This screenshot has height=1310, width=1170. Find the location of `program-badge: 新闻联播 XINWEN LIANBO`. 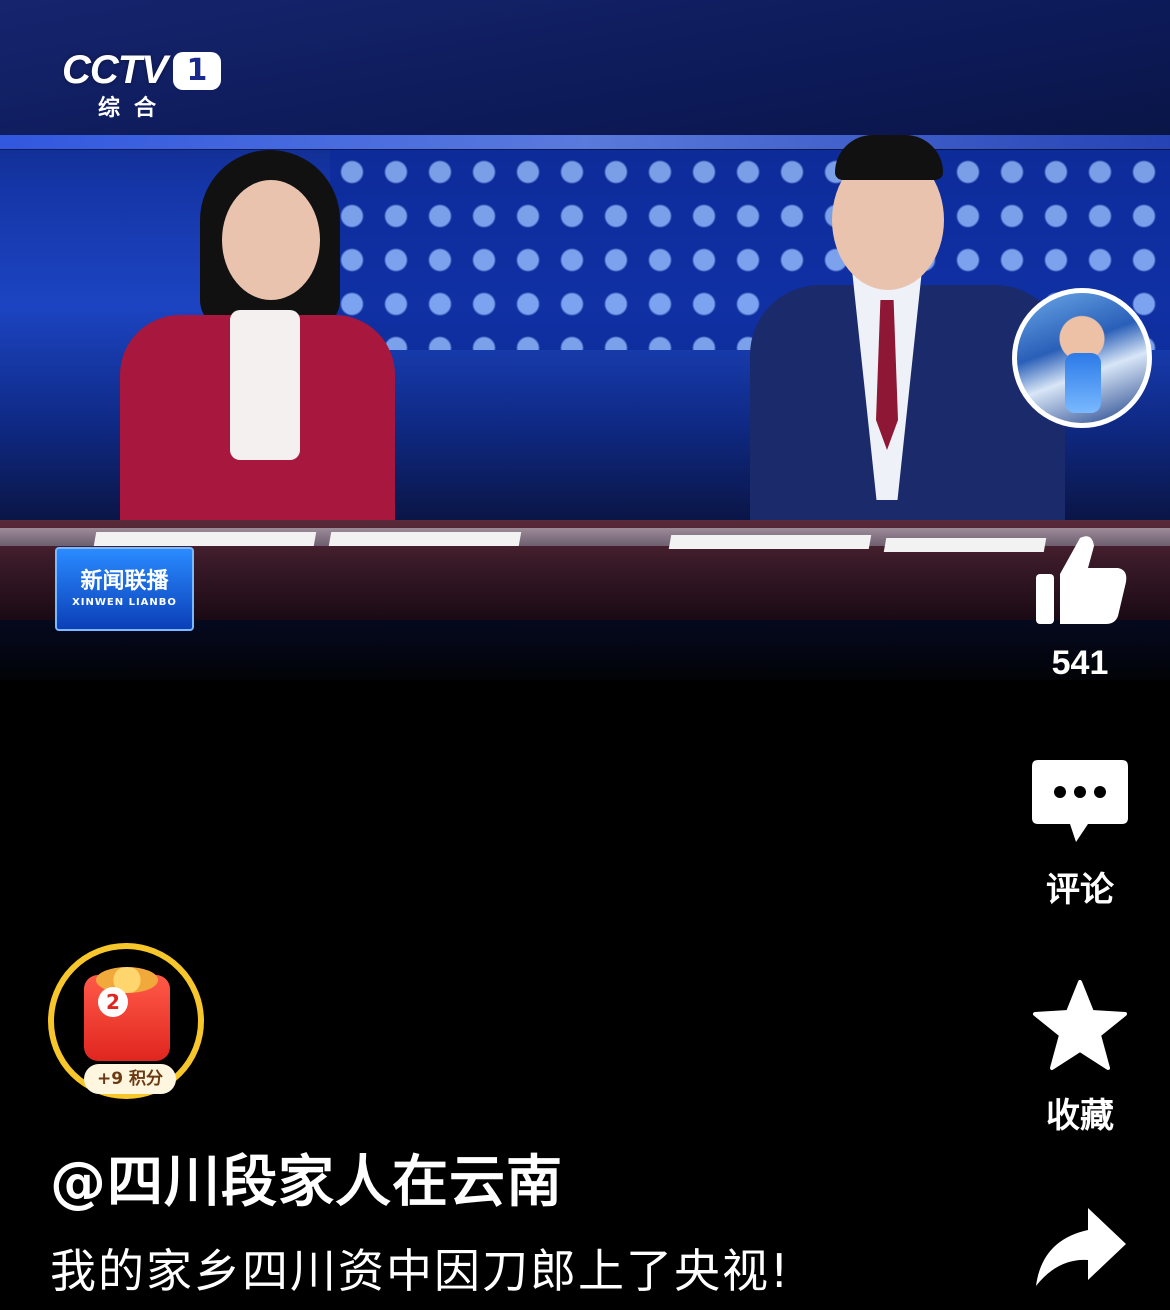

program-badge: 新闻联播 XINWEN LIANBO is located at coordinates (124, 589).